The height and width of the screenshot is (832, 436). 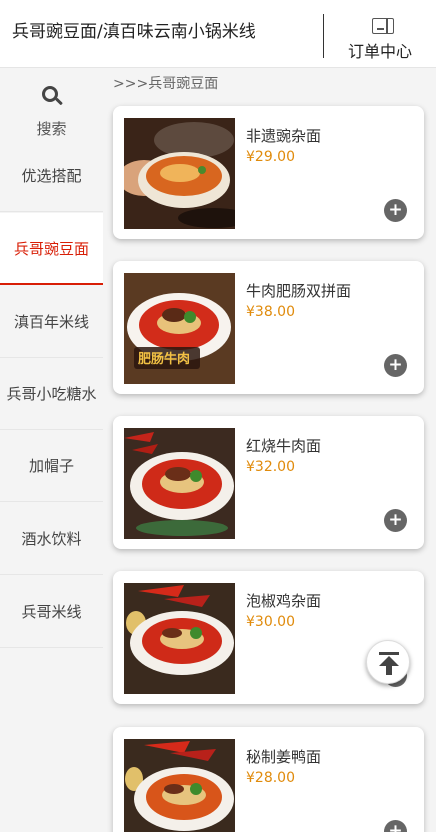 What do you see at coordinates (270, 157) in the screenshot?
I see `product-price: ¥29.00` at bounding box center [270, 157].